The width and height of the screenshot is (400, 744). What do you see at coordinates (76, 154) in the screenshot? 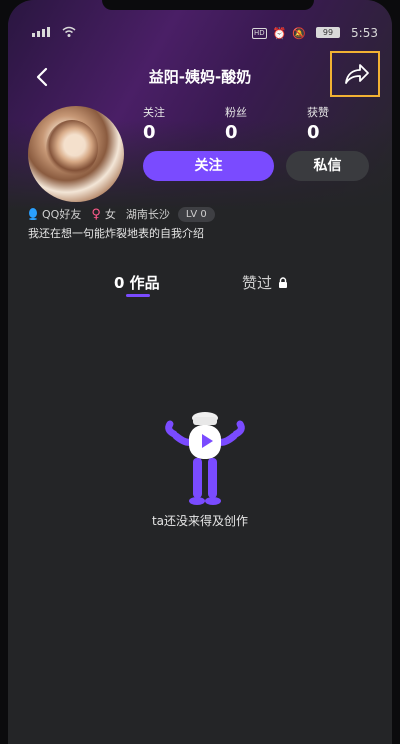
I see `avatar` at bounding box center [76, 154].